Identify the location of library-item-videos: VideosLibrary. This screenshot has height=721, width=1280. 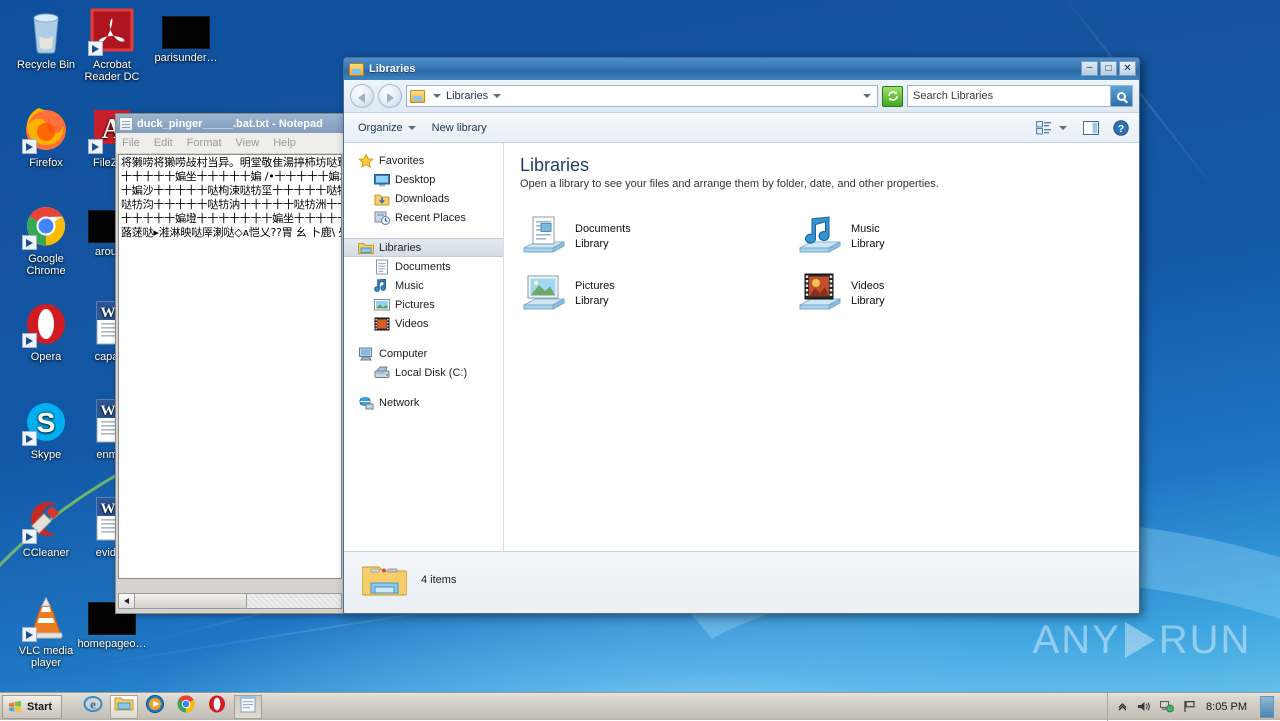
(934, 293).